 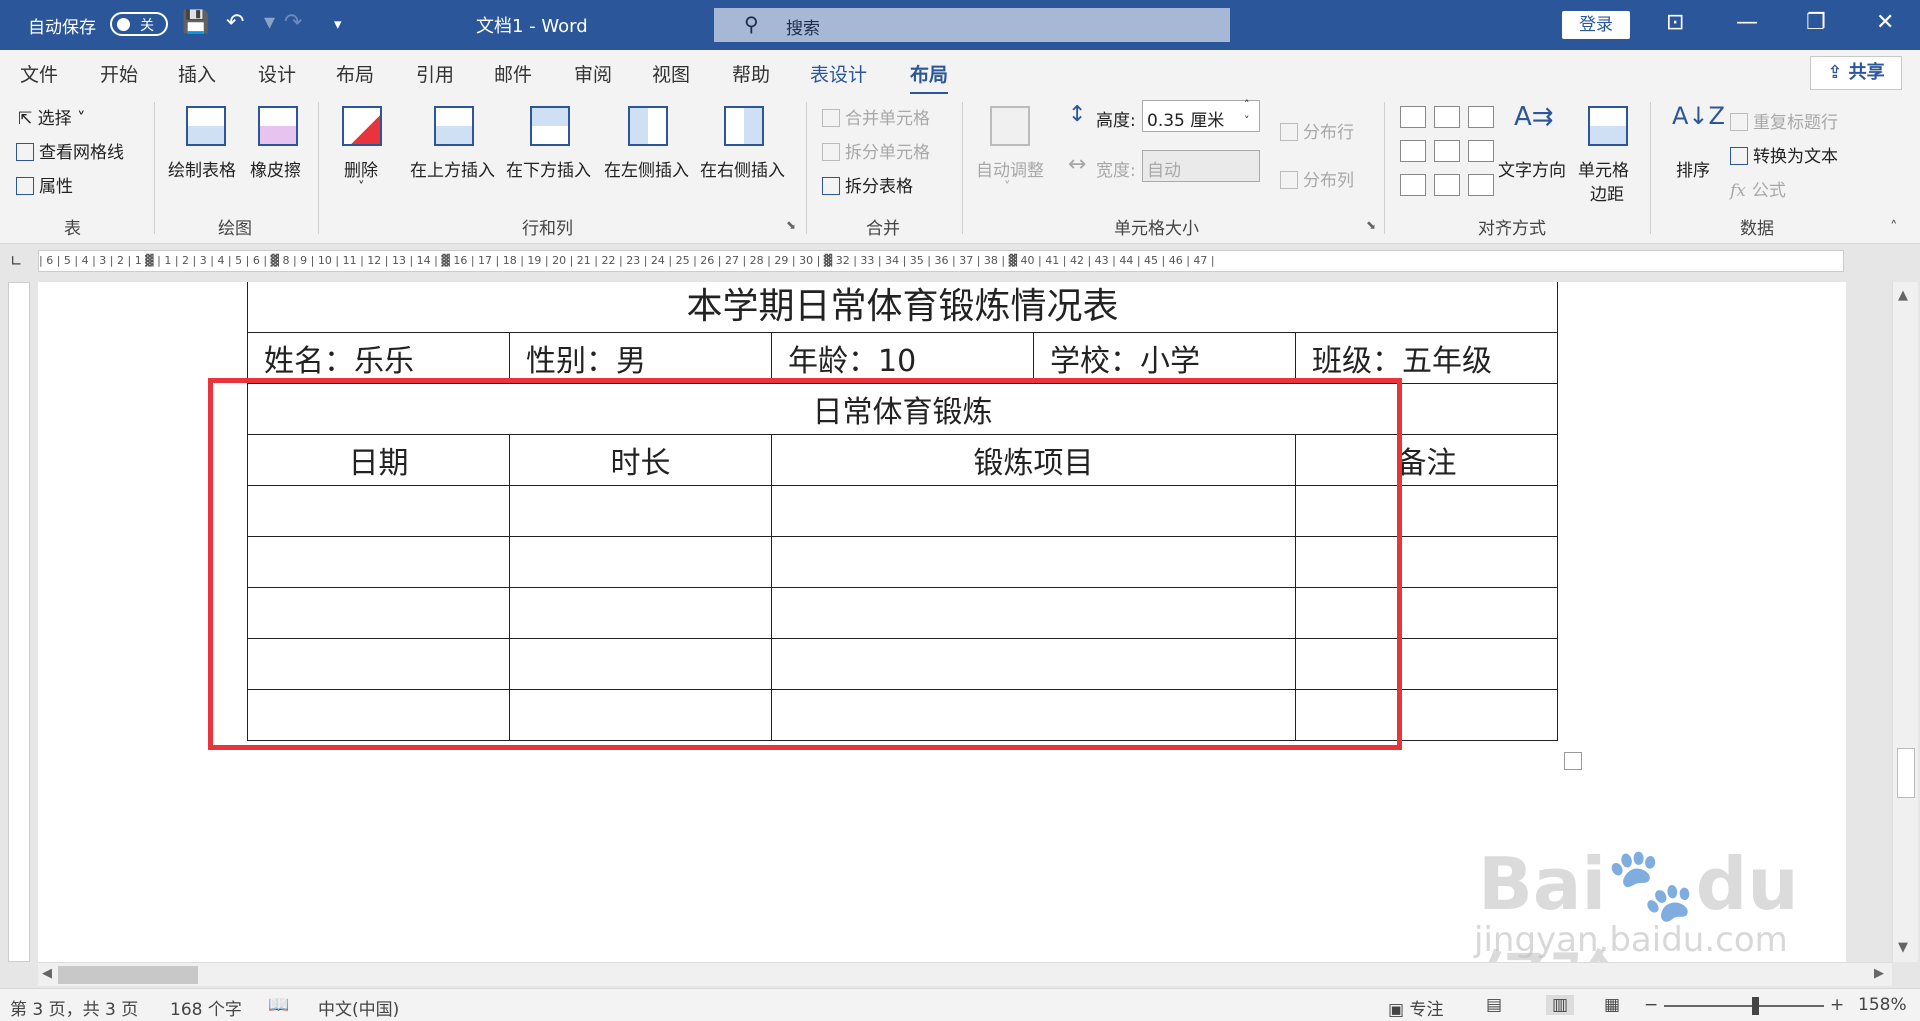 What do you see at coordinates (1413, 117) in the screenshot?
I see `align-top-left-icon` at bounding box center [1413, 117].